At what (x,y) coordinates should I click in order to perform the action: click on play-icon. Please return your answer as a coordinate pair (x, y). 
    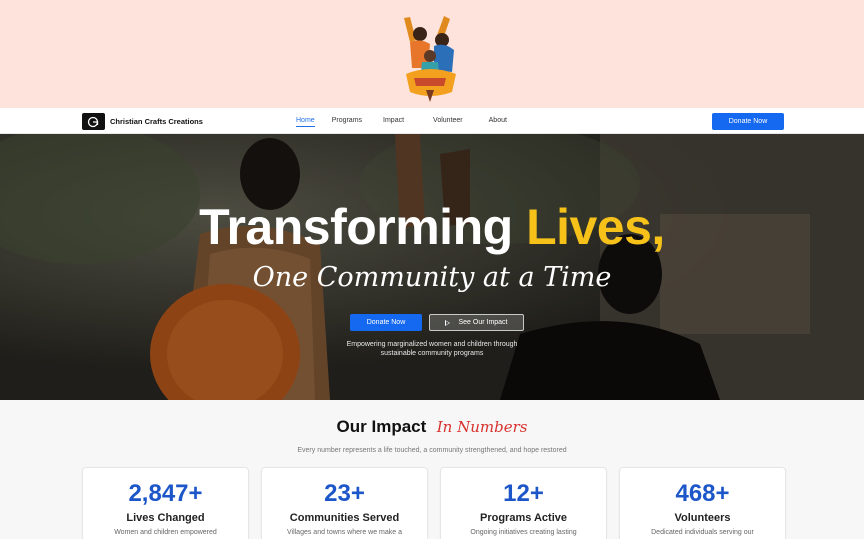
    Looking at the image, I should click on (448, 322).